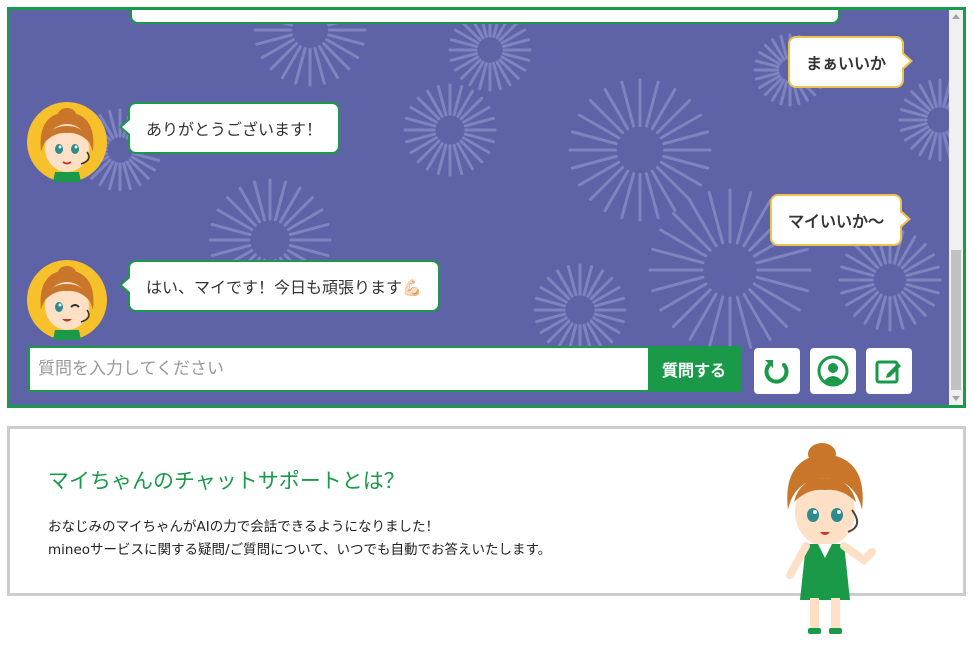 The image size is (973, 646). Describe the element at coordinates (234, 129) in the screenshot. I see `message-text: ありがとうございます！` at that location.